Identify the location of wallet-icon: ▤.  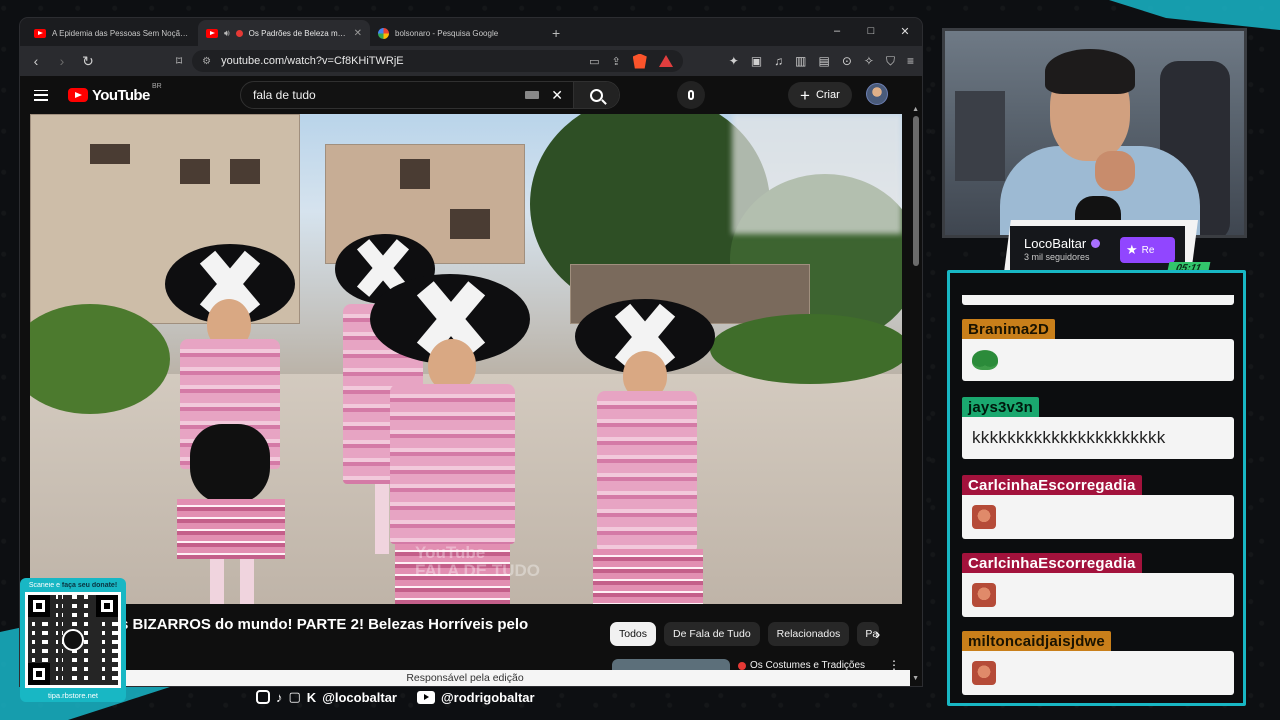
(824, 61).